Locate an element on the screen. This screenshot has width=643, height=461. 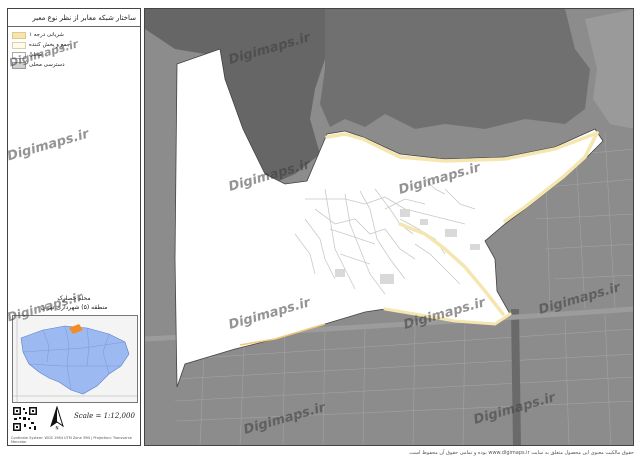
scale-label: Scale = 1:12,000 is located at coordinates (104, 416).